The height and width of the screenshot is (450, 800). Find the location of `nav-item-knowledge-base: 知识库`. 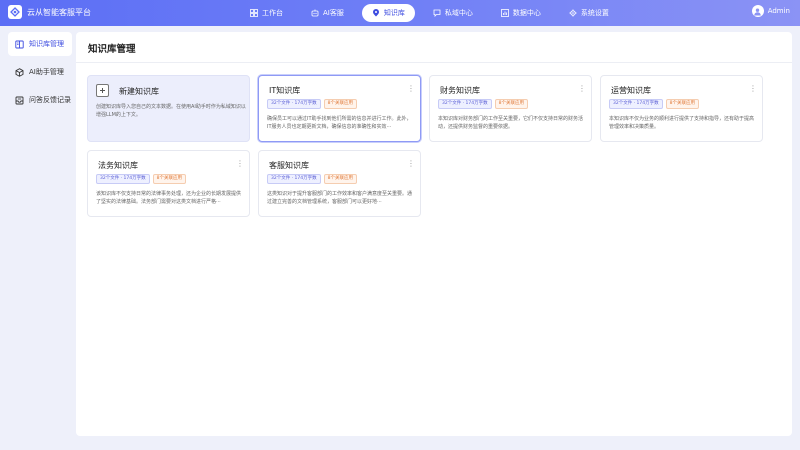

nav-item-knowledge-base: 知识库 is located at coordinates (388, 13).